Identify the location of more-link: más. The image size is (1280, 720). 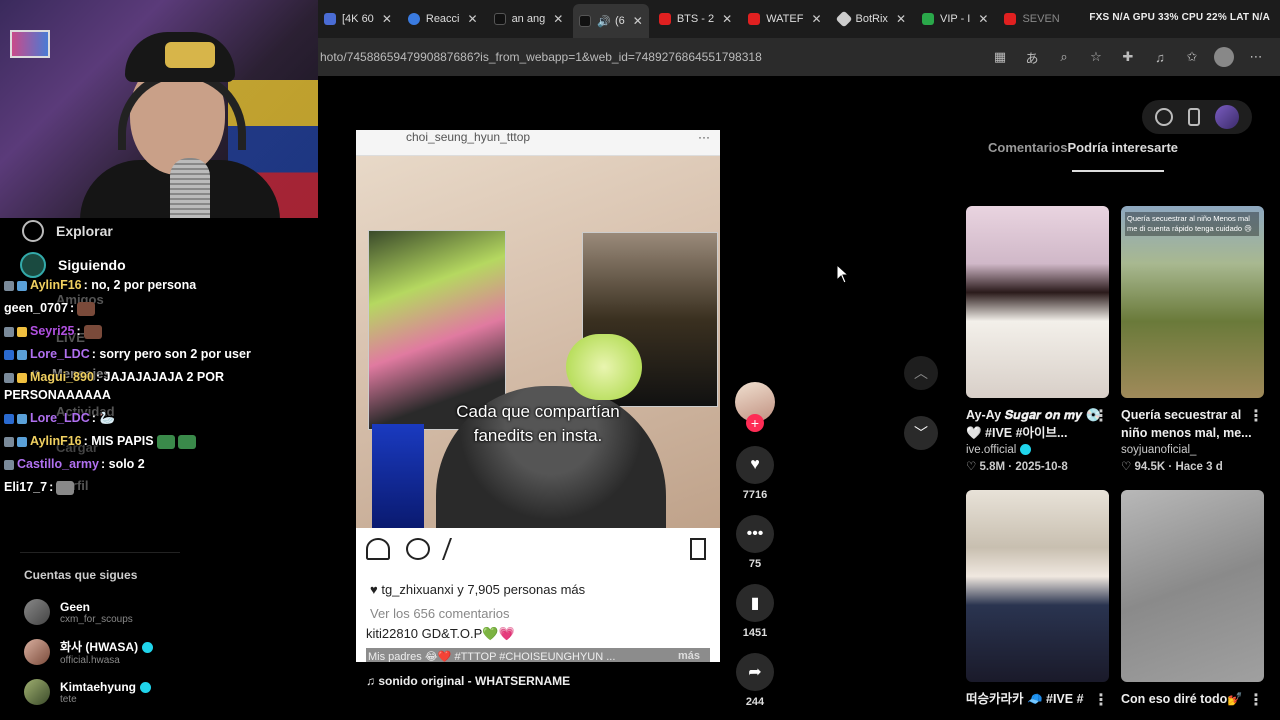
(689, 656).